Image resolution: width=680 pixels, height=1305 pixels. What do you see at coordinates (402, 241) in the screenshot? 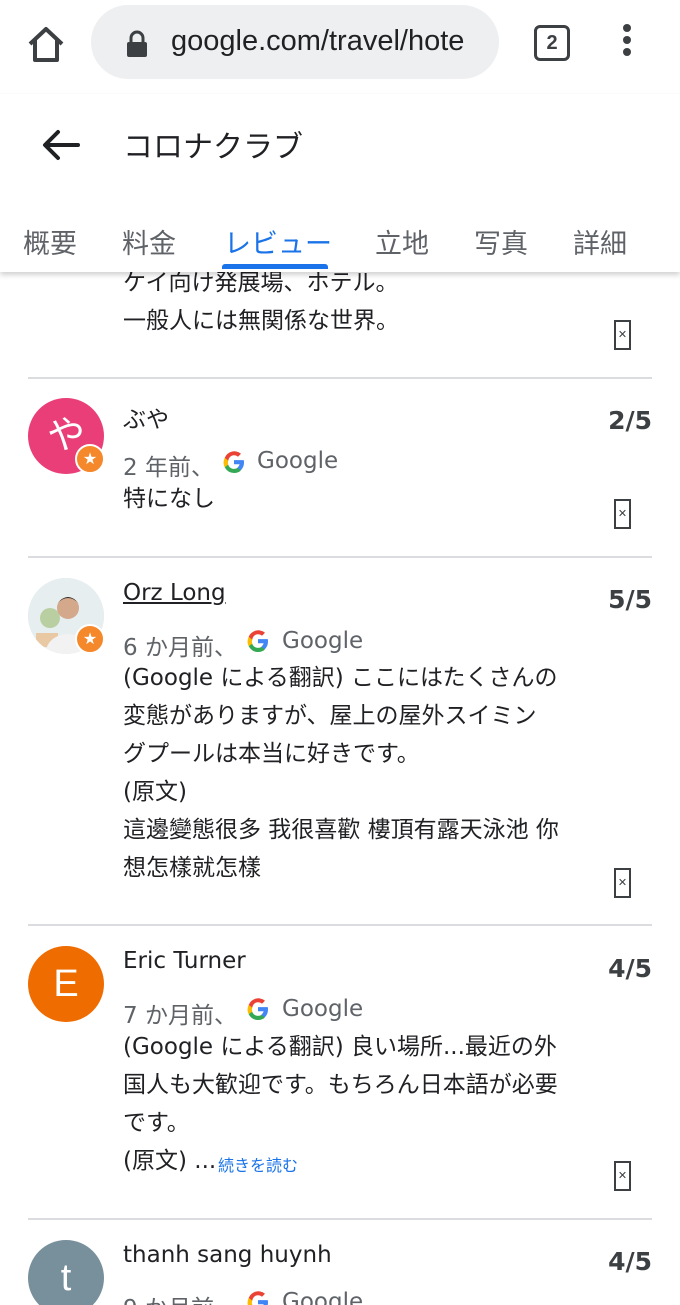
I see `tab-location: 立地` at bounding box center [402, 241].